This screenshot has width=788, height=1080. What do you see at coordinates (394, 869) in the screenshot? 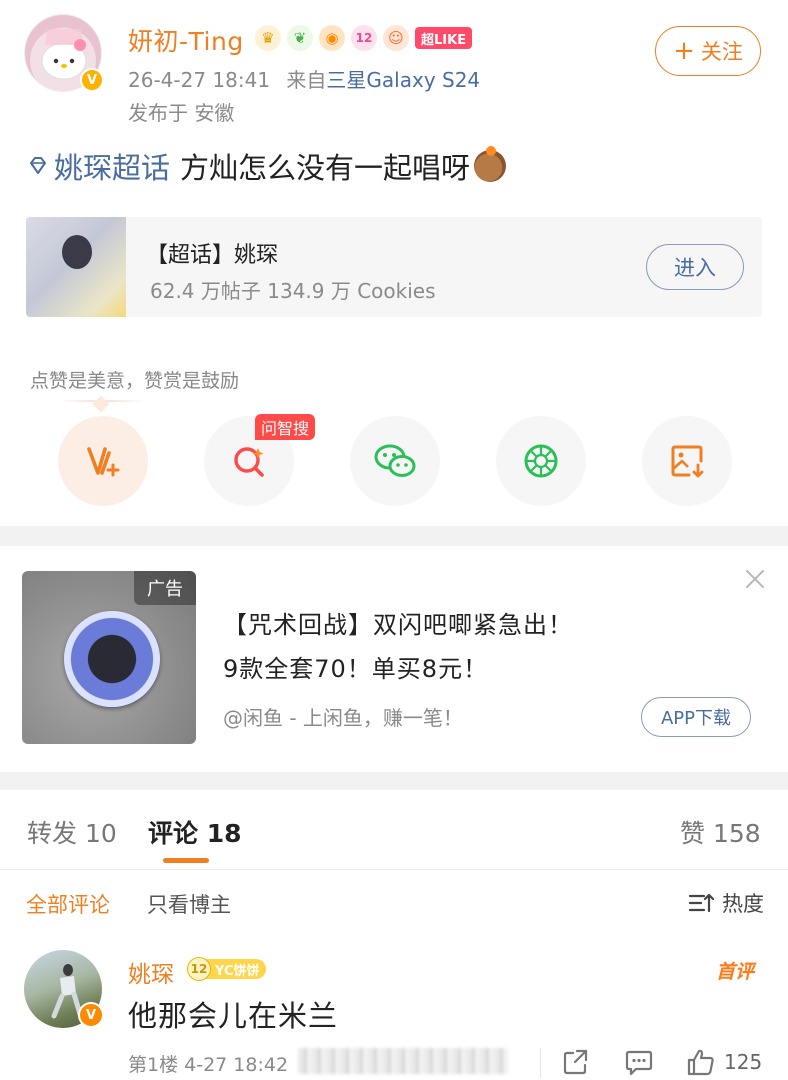
I see `tab-divider` at bounding box center [394, 869].